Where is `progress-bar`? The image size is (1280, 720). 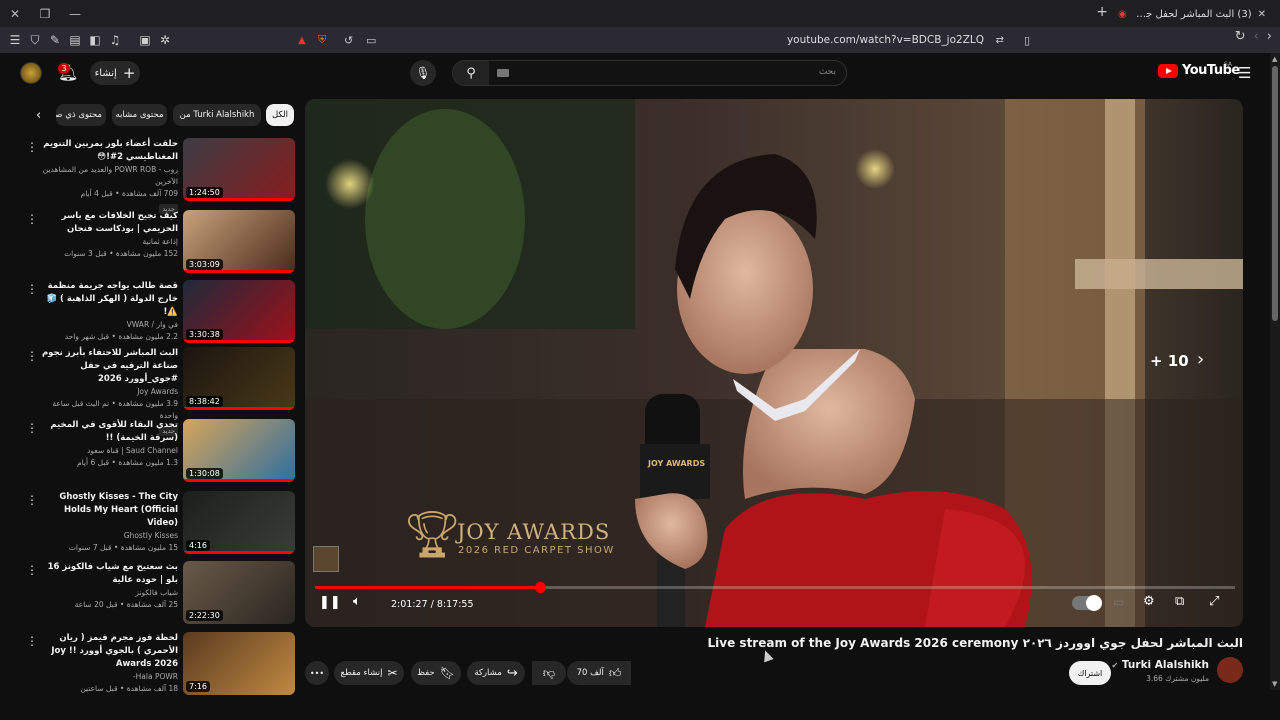
progress-bar is located at coordinates (775, 587).